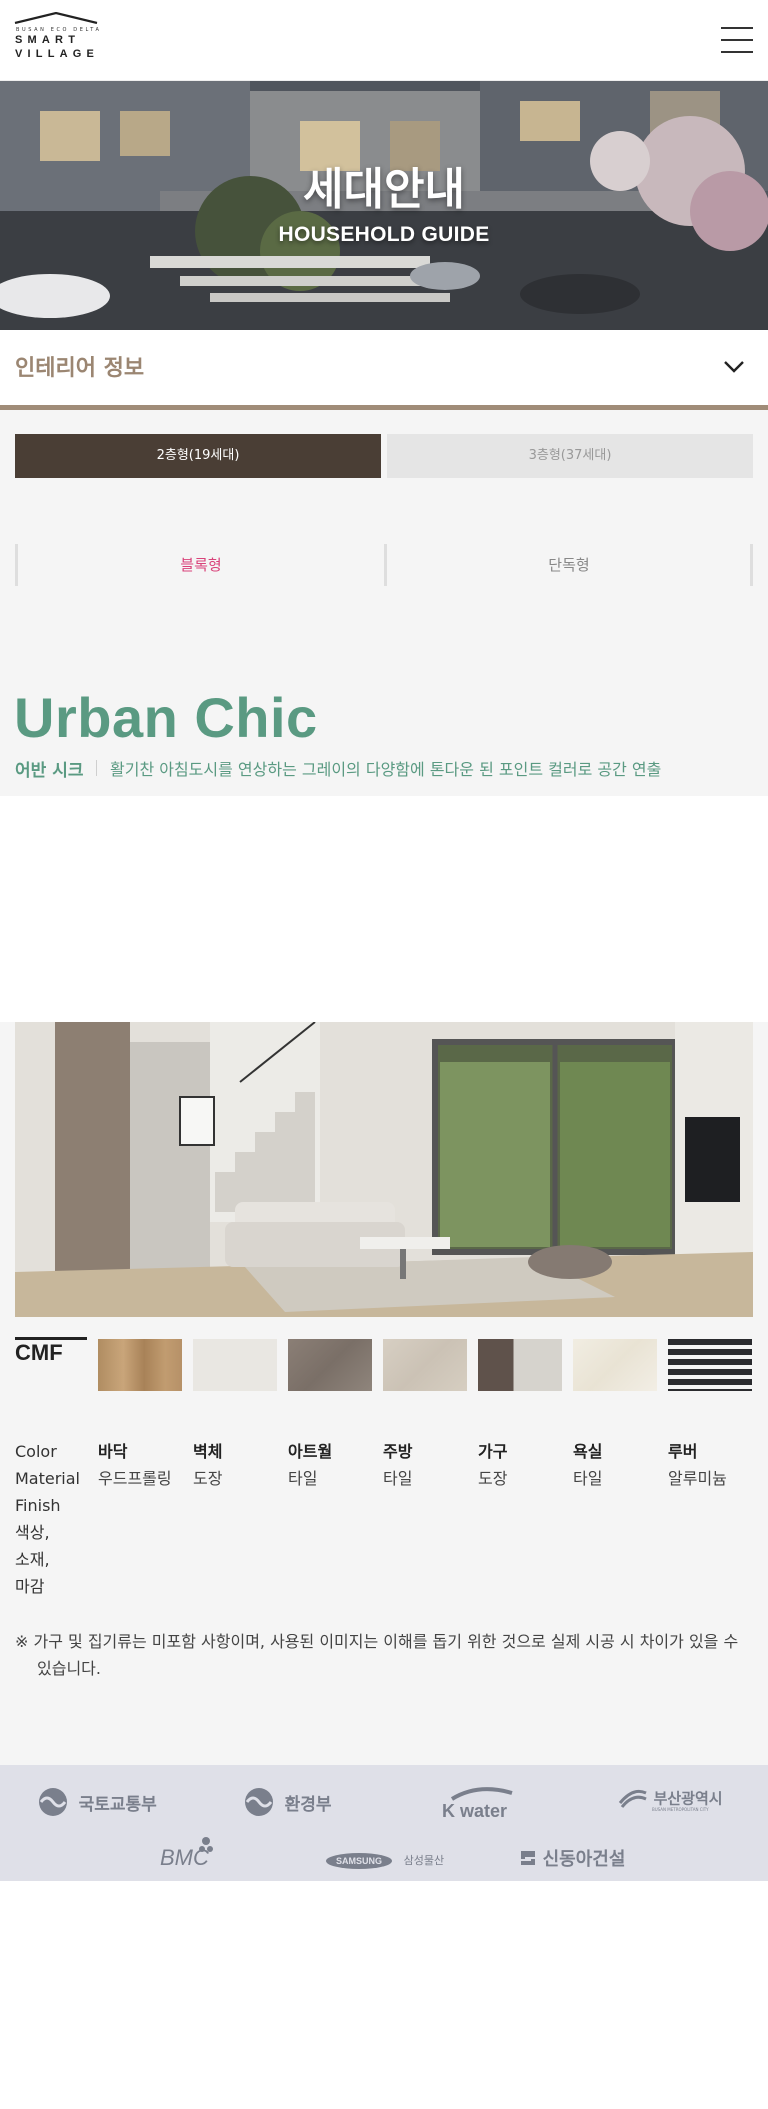 Image resolution: width=768 pixels, height=2109 pixels. I want to click on cmf-line-ko-material: 소재,, so click(32, 1559).